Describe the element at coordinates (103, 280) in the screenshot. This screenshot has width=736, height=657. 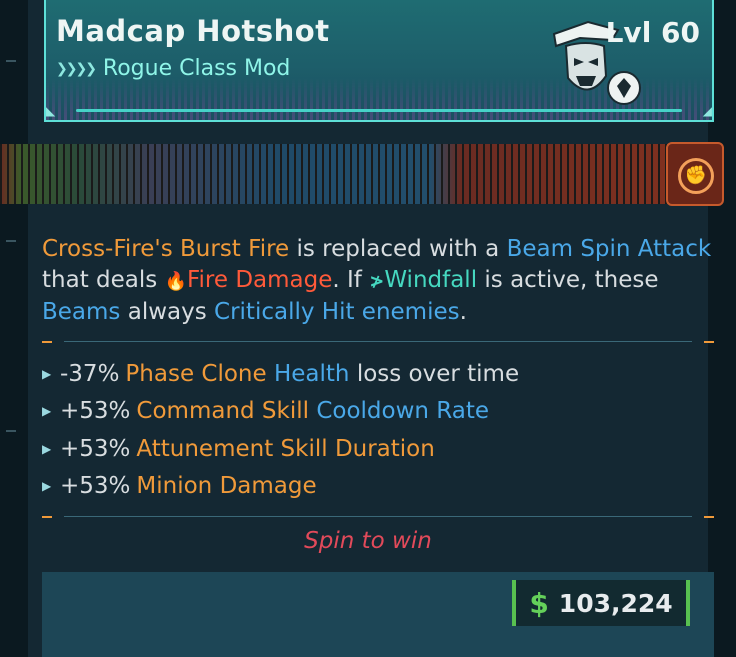
I see `desc-text: that deals` at that location.